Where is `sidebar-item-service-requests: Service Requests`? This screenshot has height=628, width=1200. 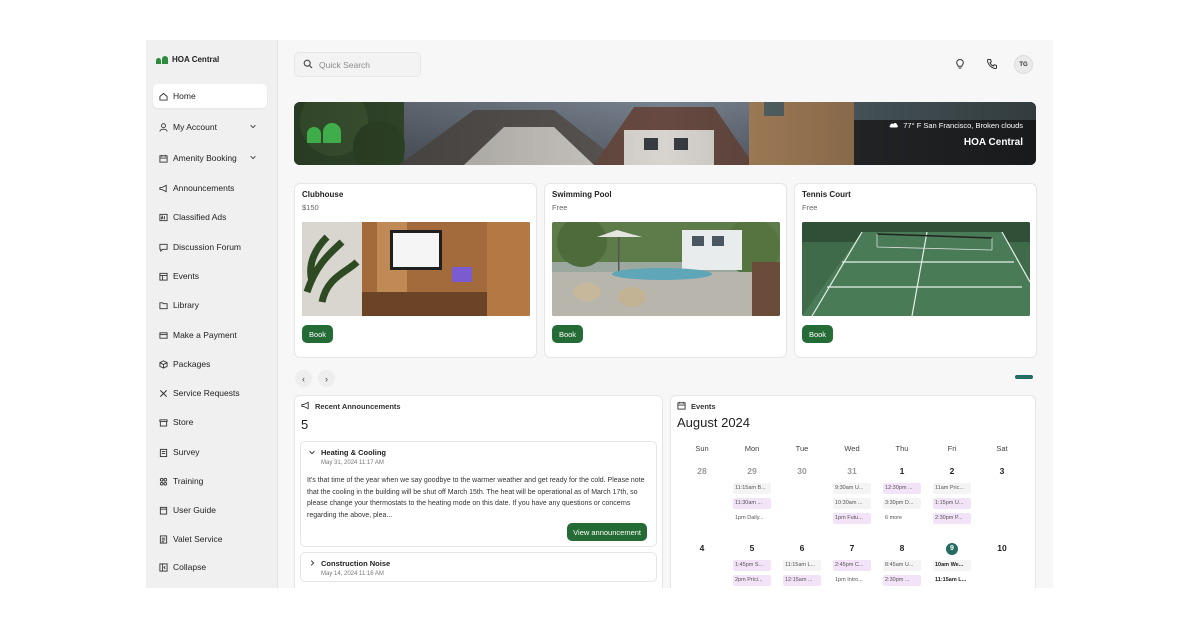 sidebar-item-service-requests: Service Requests is located at coordinates (210, 393).